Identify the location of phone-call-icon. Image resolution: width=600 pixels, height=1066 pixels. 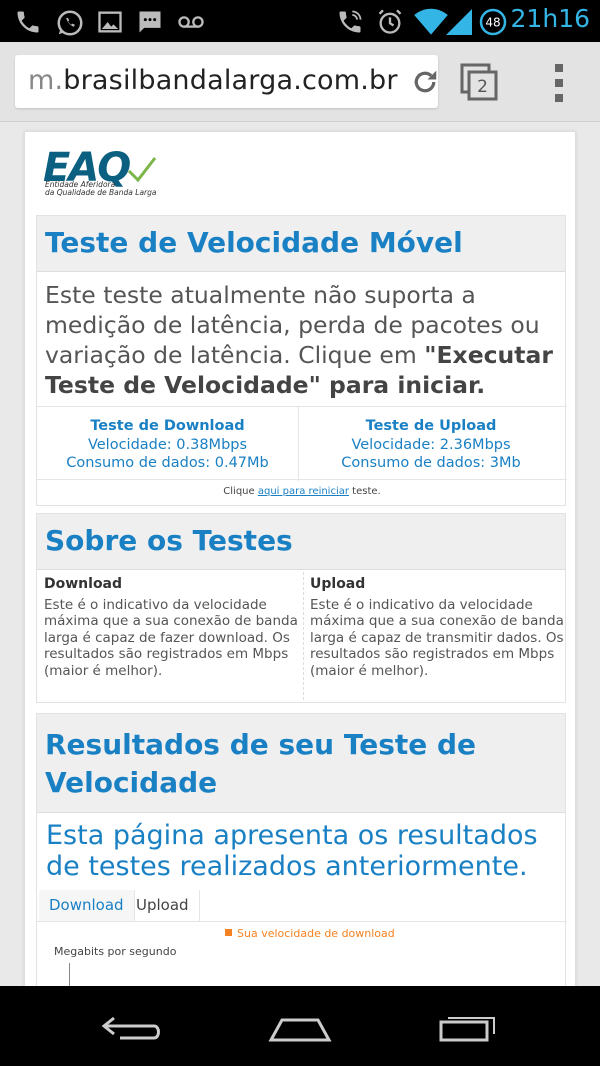
(350, 21).